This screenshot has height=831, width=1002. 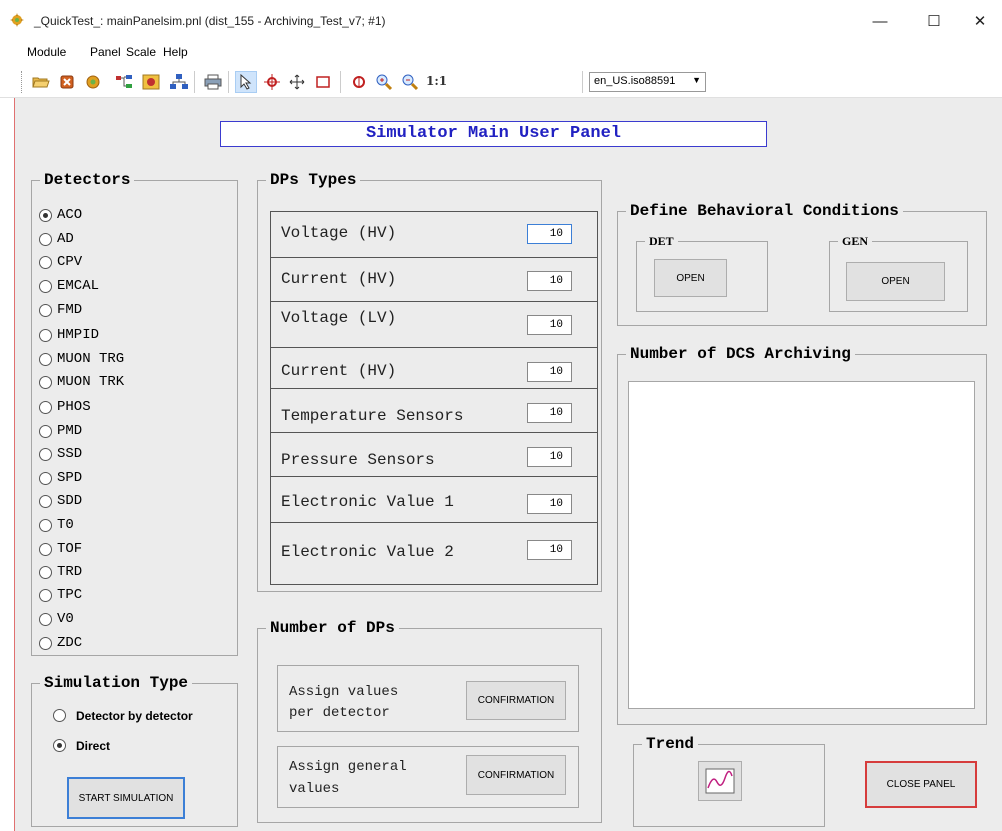 I want to click on zoom-in-icon, so click(x=384, y=82).